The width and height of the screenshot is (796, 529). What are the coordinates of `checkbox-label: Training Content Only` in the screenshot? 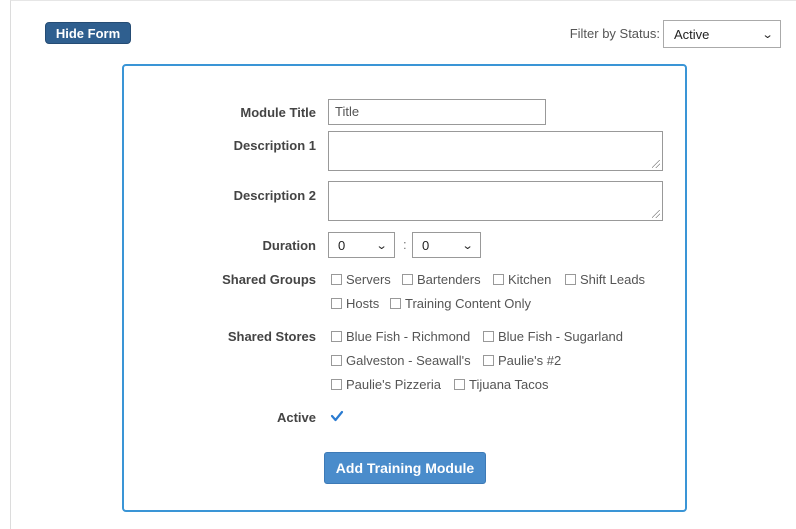 It's located at (468, 303).